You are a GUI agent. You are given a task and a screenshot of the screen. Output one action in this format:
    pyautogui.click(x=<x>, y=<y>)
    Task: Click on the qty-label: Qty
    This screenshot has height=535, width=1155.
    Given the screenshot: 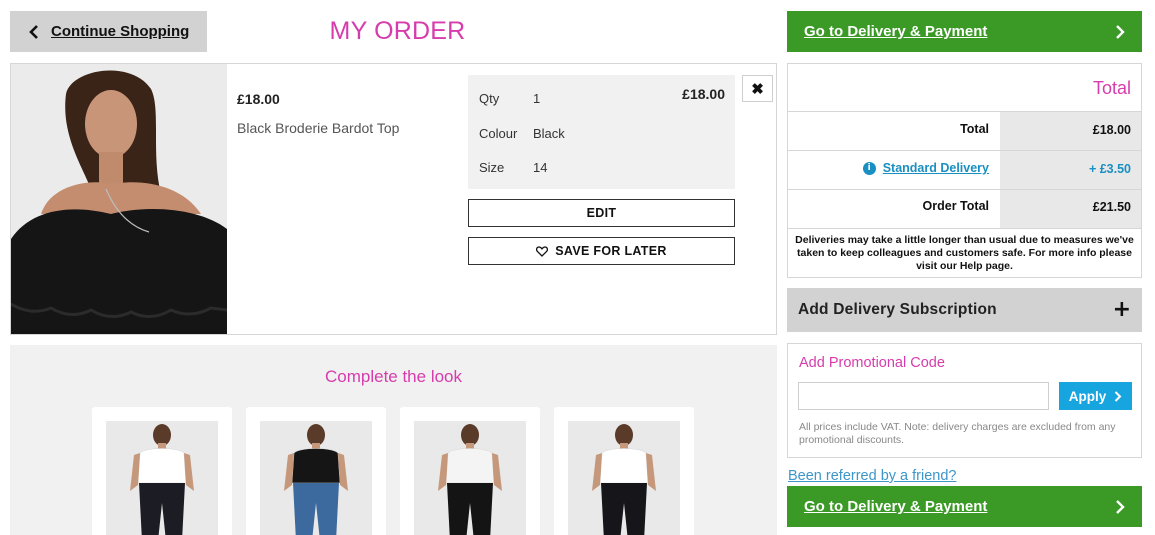 What is the action you would take?
    pyautogui.click(x=489, y=98)
    